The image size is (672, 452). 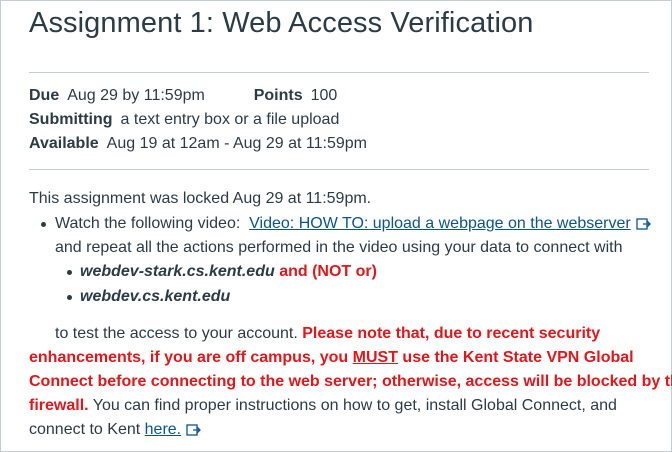 What do you see at coordinates (339, 169) in the screenshot?
I see `meta-divider` at bounding box center [339, 169].